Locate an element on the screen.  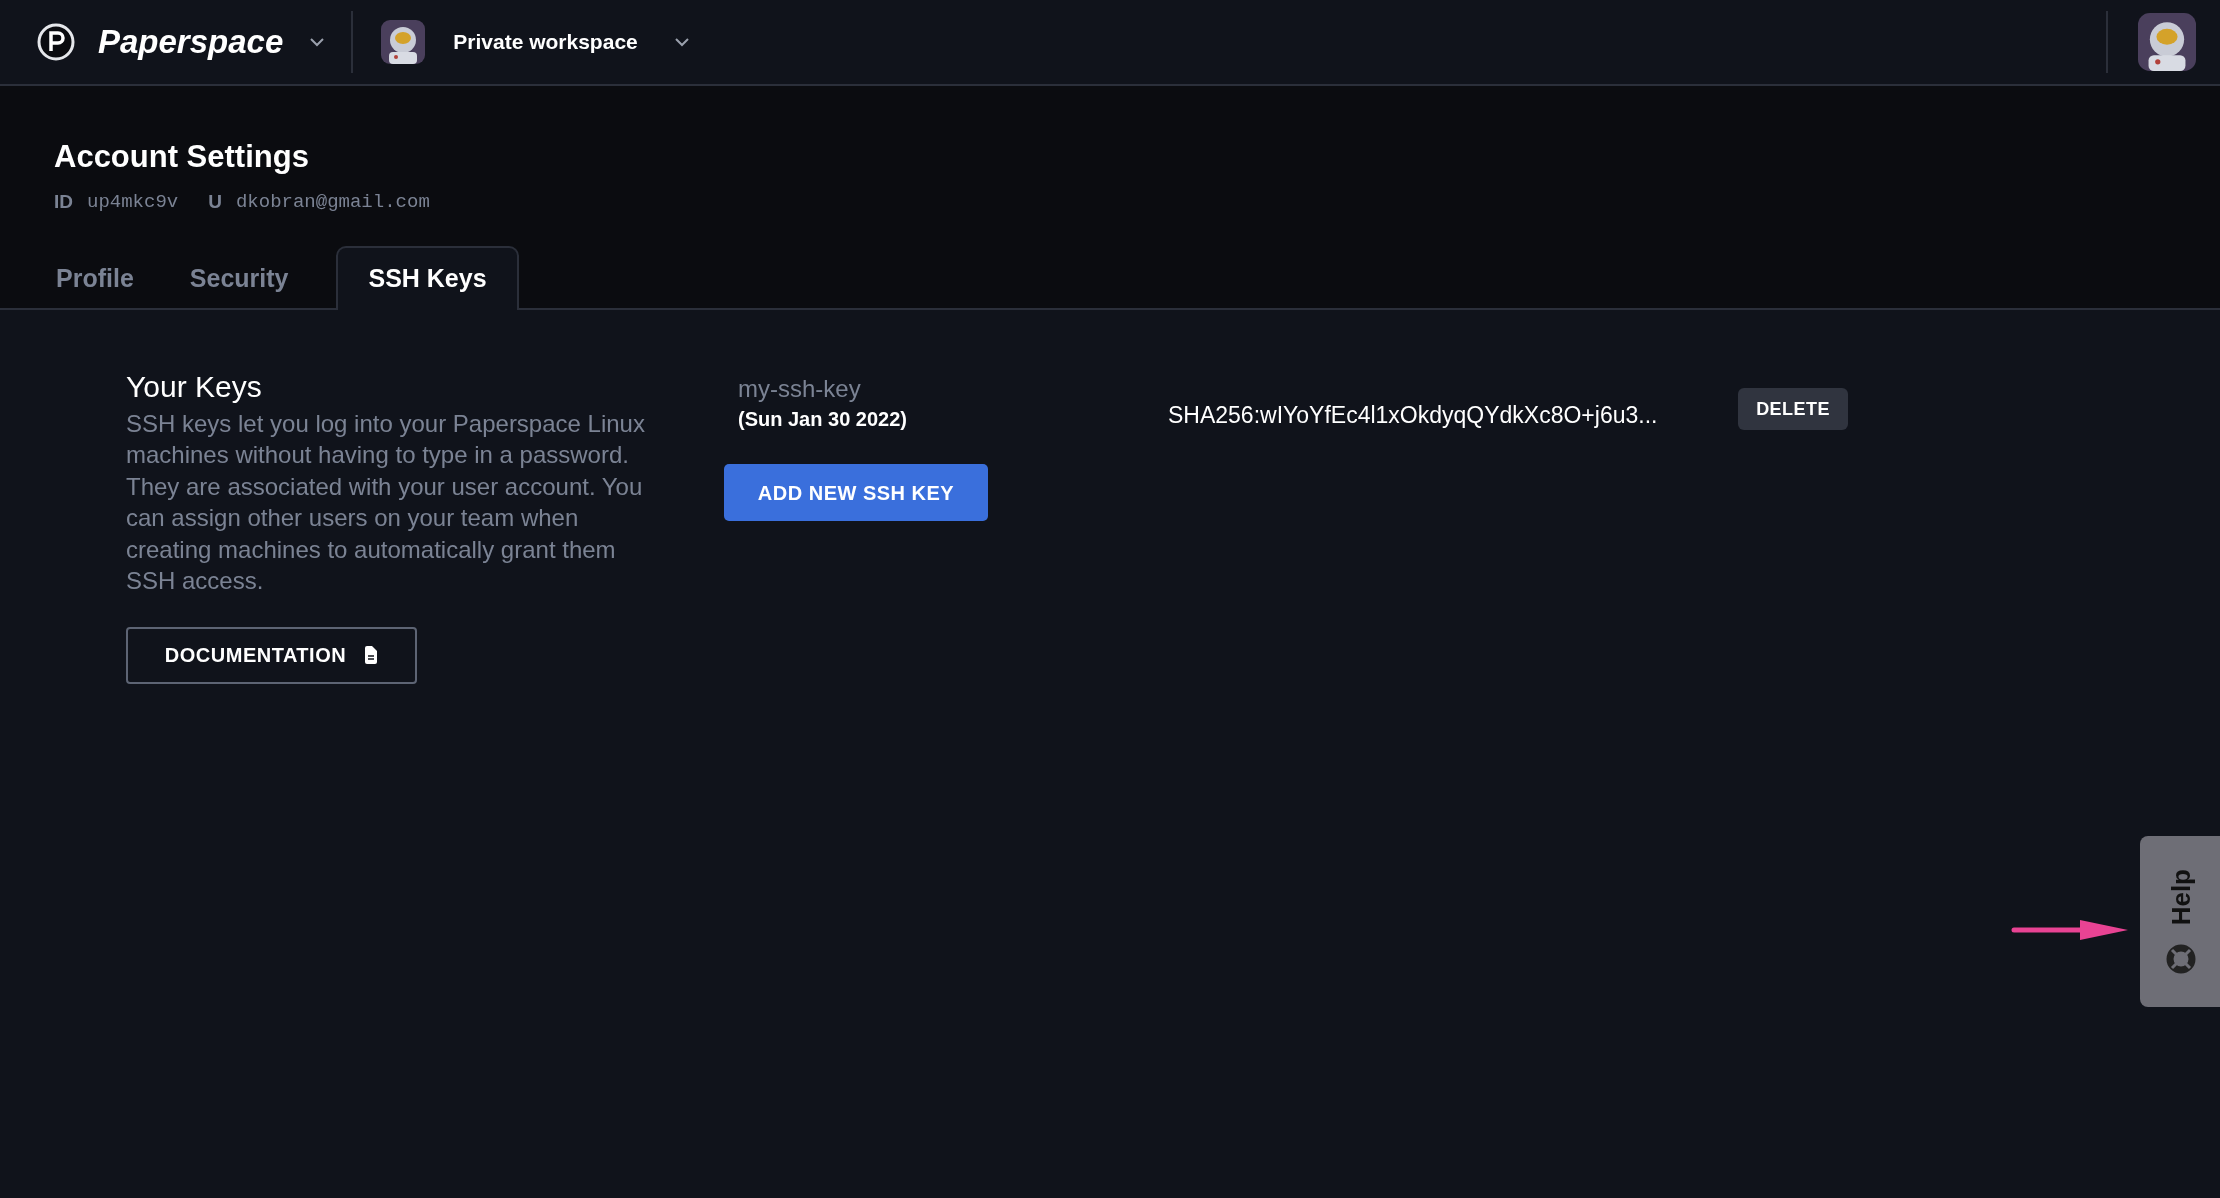
section-description: SSH keys let you log into your Paperspace Linux machines without having to type in a password. They are associated with your user account. You can assign other users on your team when creating machines to automatically grant them SSH access. is located at coordinates (386, 502).